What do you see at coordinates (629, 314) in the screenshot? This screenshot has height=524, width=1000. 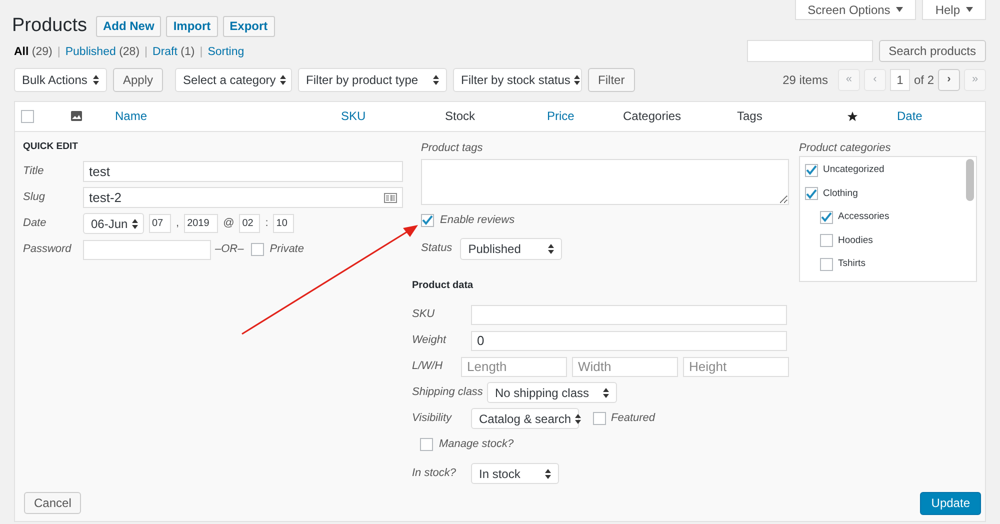 I see `sku-field` at bounding box center [629, 314].